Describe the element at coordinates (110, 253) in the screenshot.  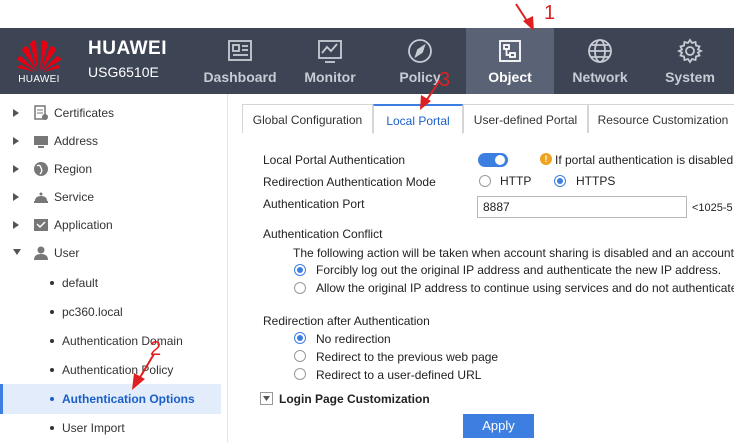
I see `sidebar-item-user: User` at that location.